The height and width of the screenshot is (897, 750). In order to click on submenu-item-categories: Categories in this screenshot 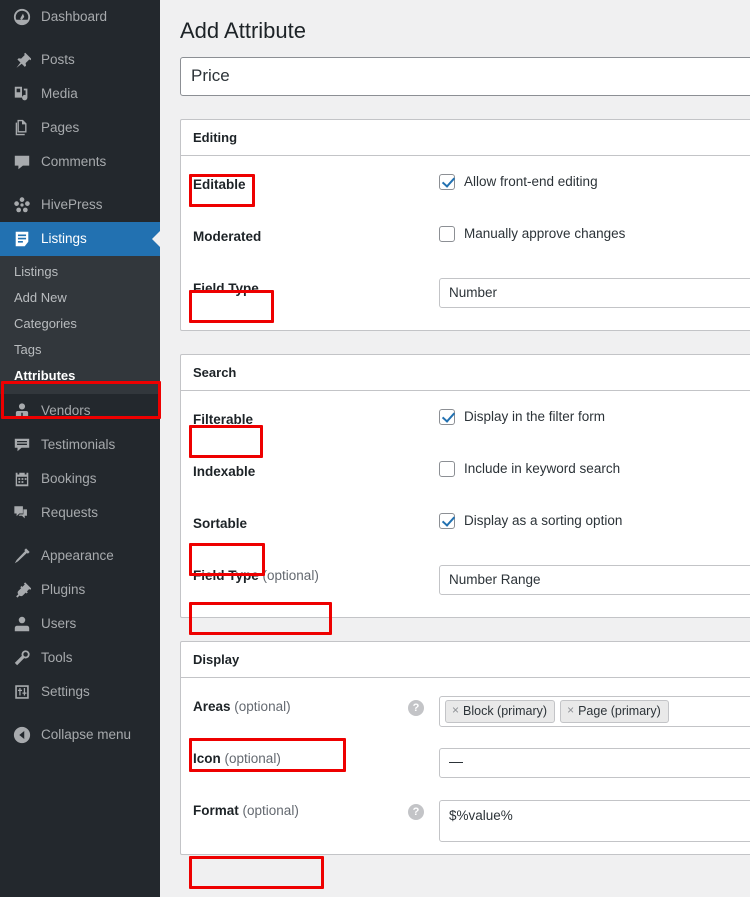, I will do `click(80, 323)`.